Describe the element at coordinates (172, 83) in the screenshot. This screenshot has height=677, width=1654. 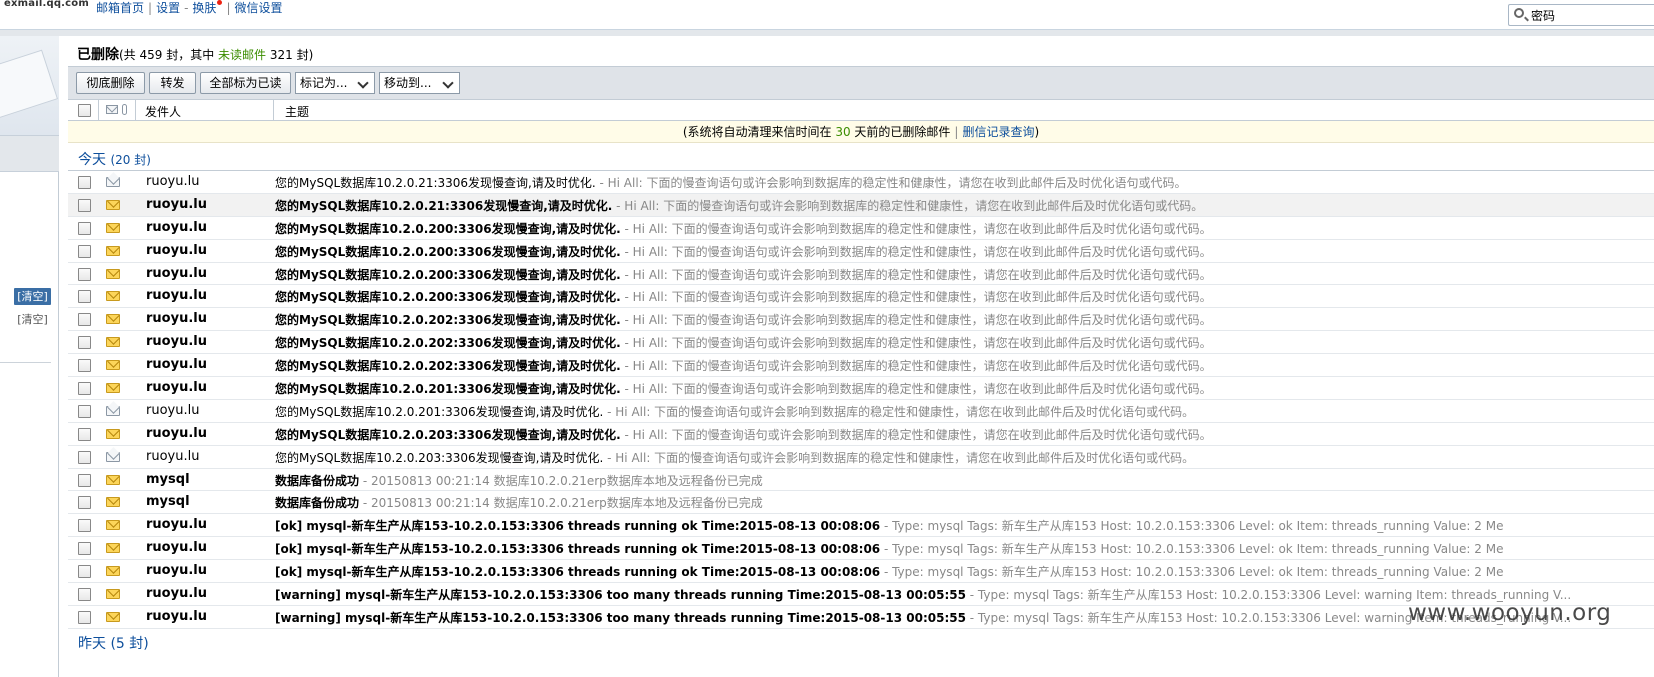
I see `forward-button: 转发` at that location.